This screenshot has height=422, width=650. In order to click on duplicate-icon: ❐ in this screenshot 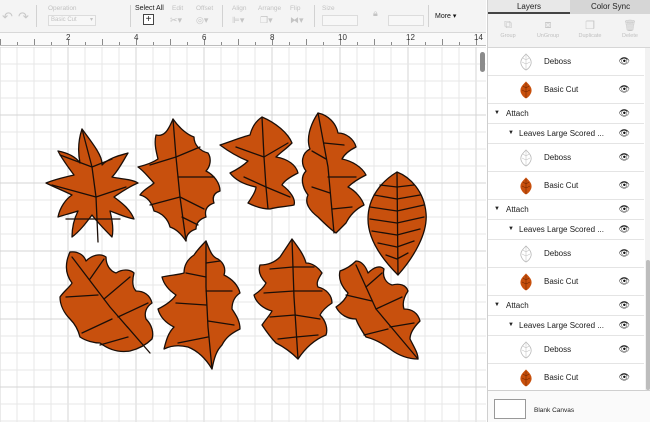, I will do `click(590, 26)`.